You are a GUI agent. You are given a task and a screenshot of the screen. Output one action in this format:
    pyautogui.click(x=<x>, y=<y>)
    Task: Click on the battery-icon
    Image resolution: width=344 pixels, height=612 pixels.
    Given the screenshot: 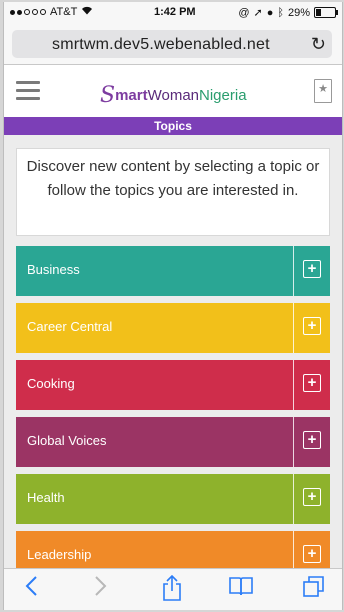 What is the action you would take?
    pyautogui.click(x=326, y=12)
    